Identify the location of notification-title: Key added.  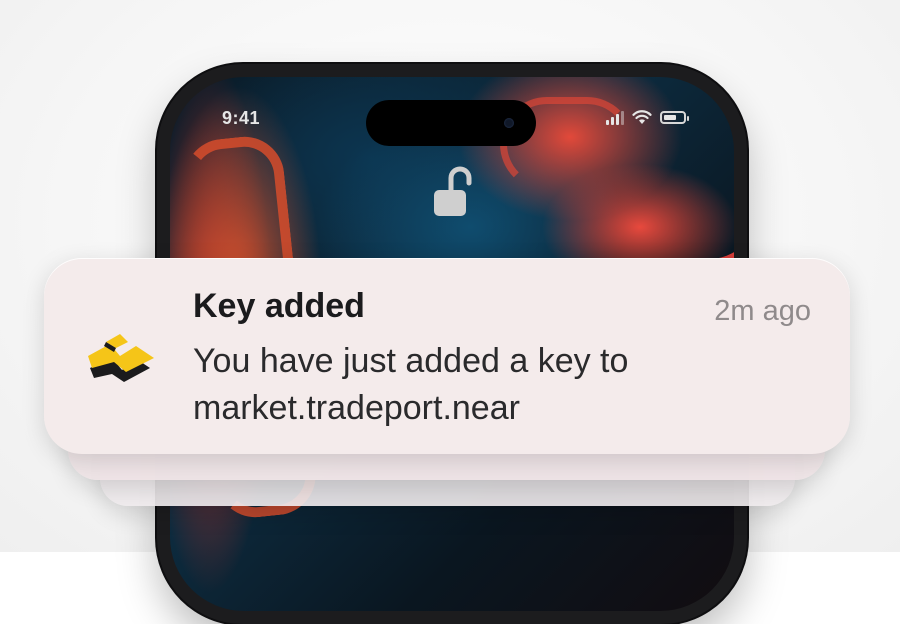
(279, 306).